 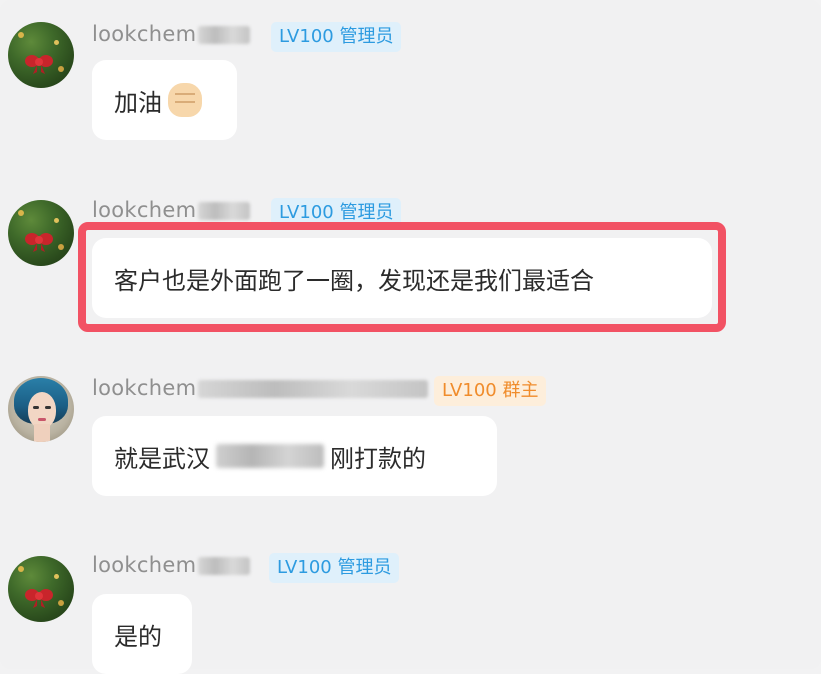 What do you see at coordinates (162, 458) in the screenshot?
I see `message-text-start: 就是武汉` at bounding box center [162, 458].